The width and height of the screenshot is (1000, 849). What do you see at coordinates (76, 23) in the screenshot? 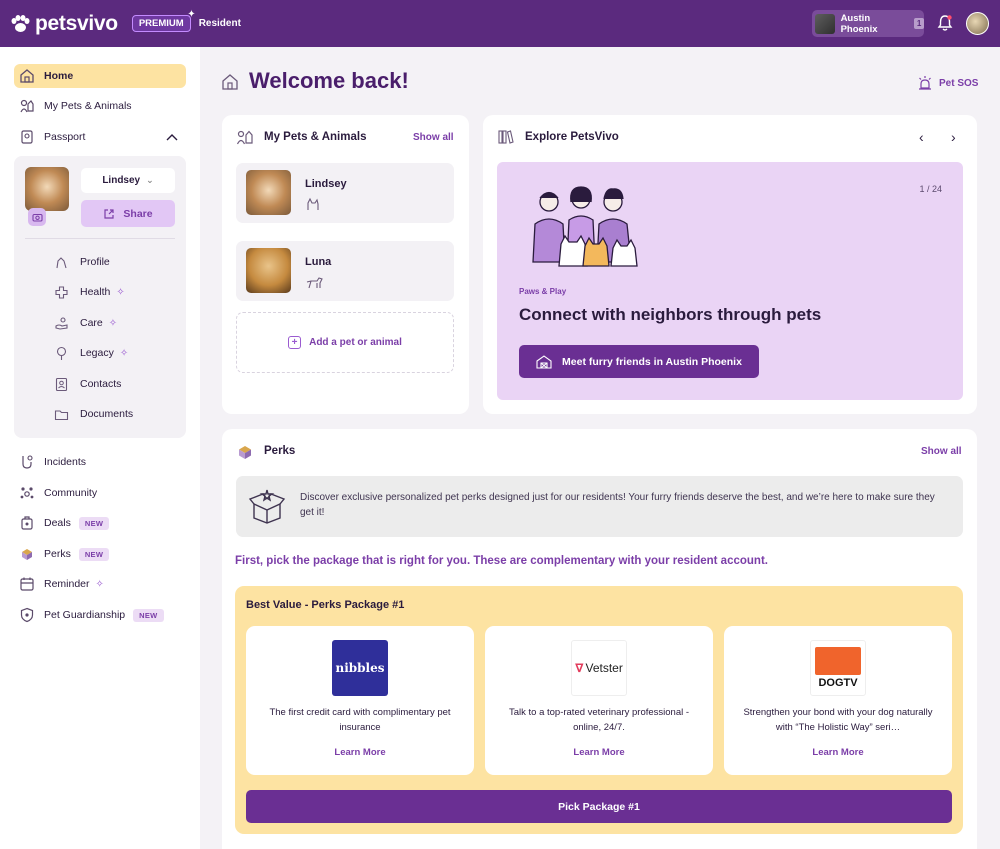
I see `brand-name: petsvivo` at bounding box center [76, 23].